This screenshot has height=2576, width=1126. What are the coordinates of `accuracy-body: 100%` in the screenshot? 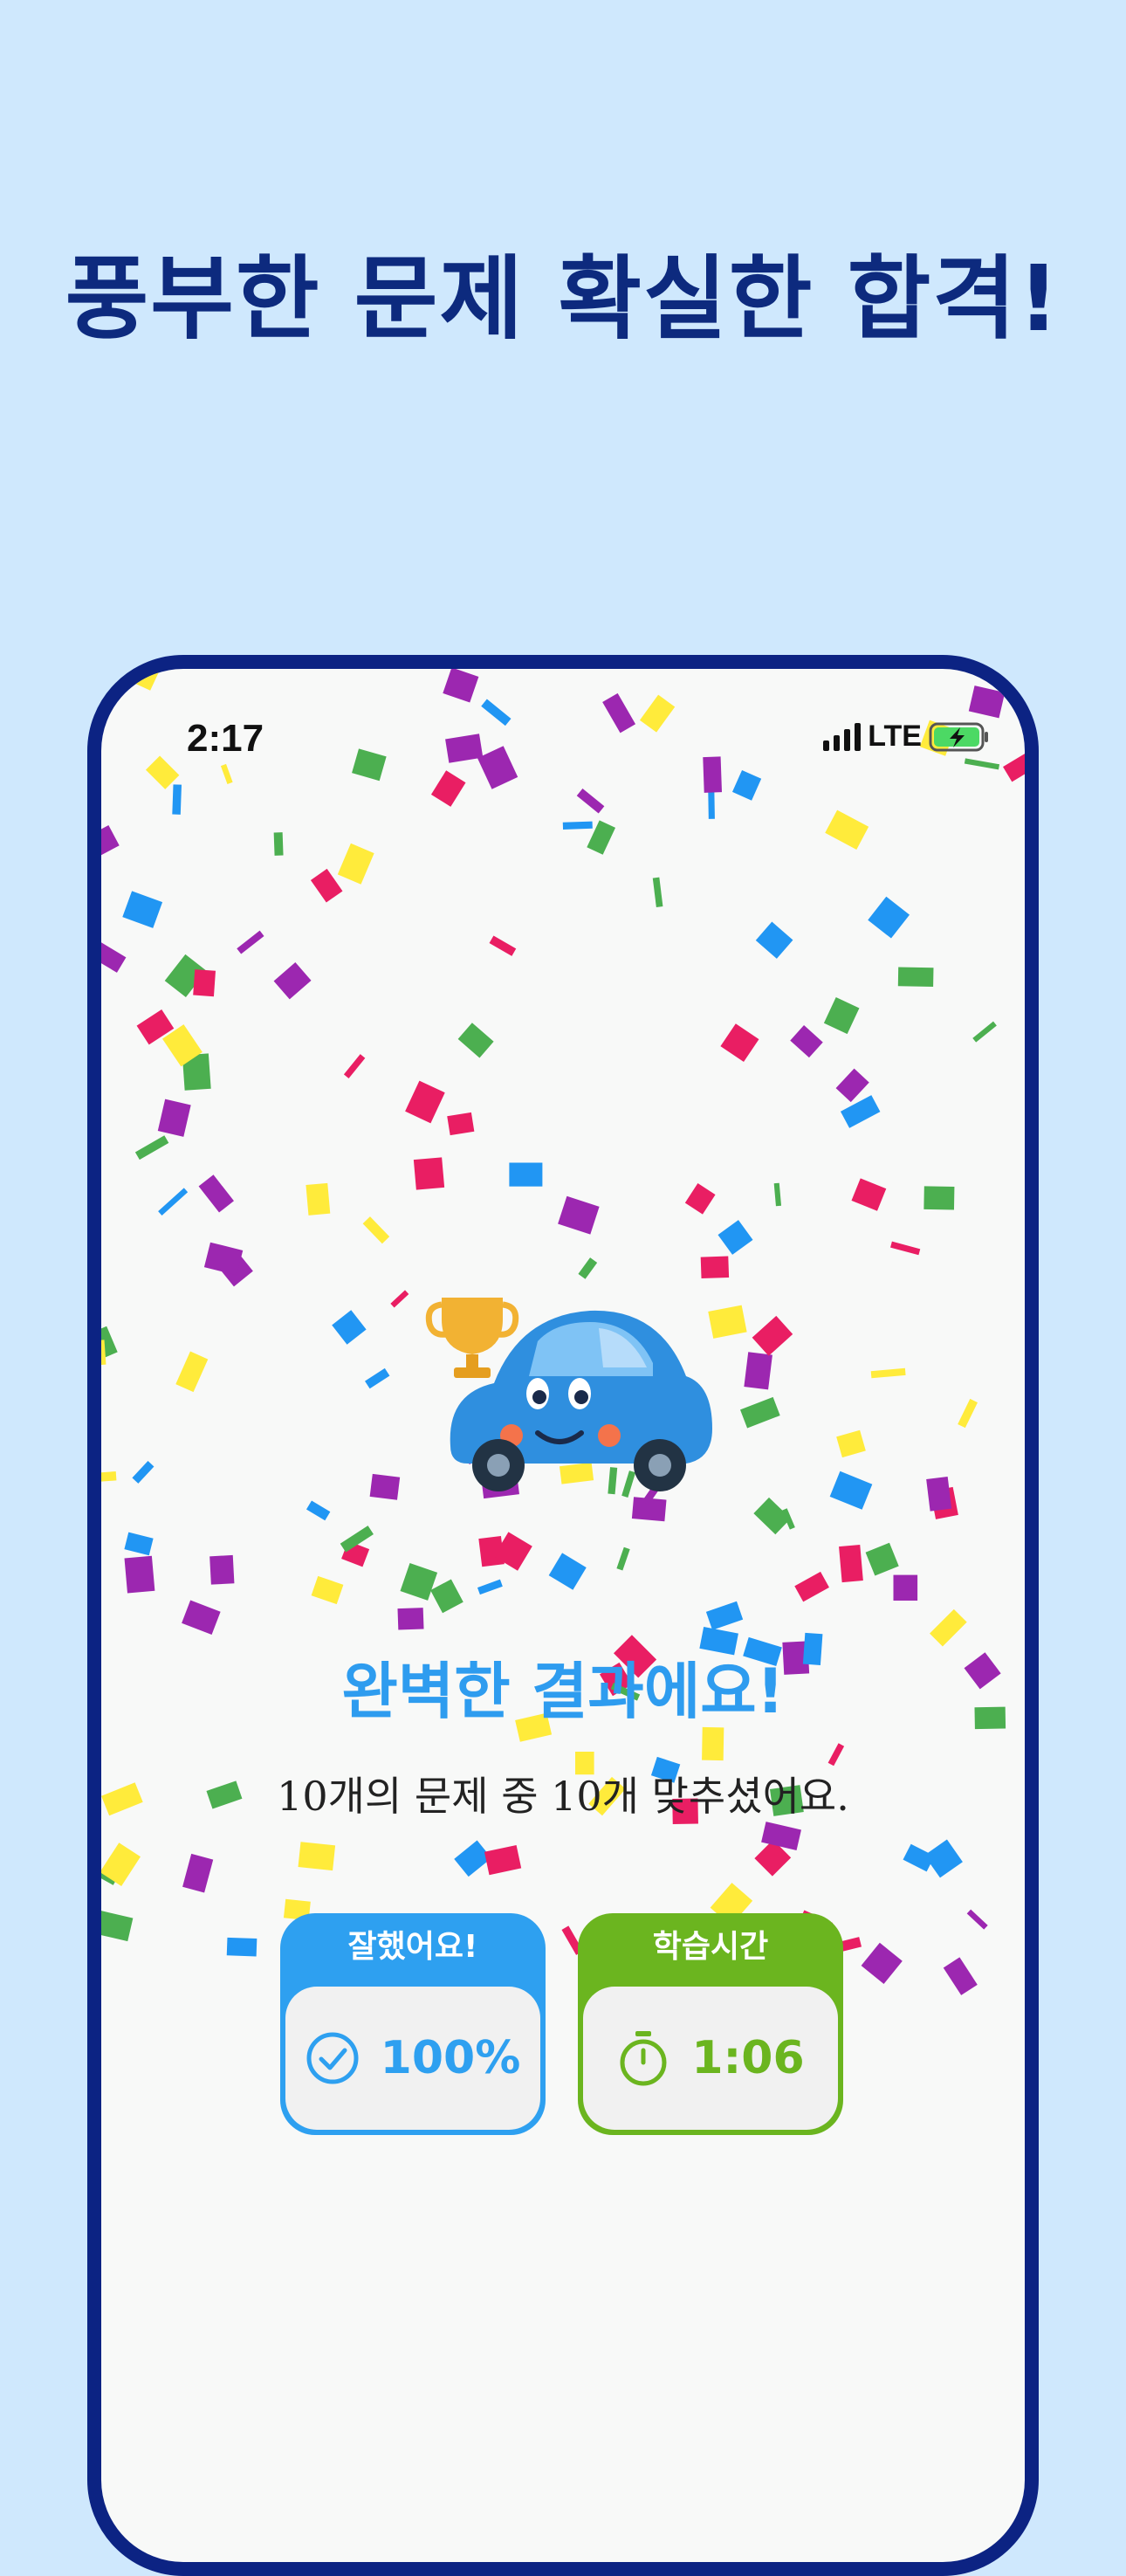 It's located at (412, 2058).